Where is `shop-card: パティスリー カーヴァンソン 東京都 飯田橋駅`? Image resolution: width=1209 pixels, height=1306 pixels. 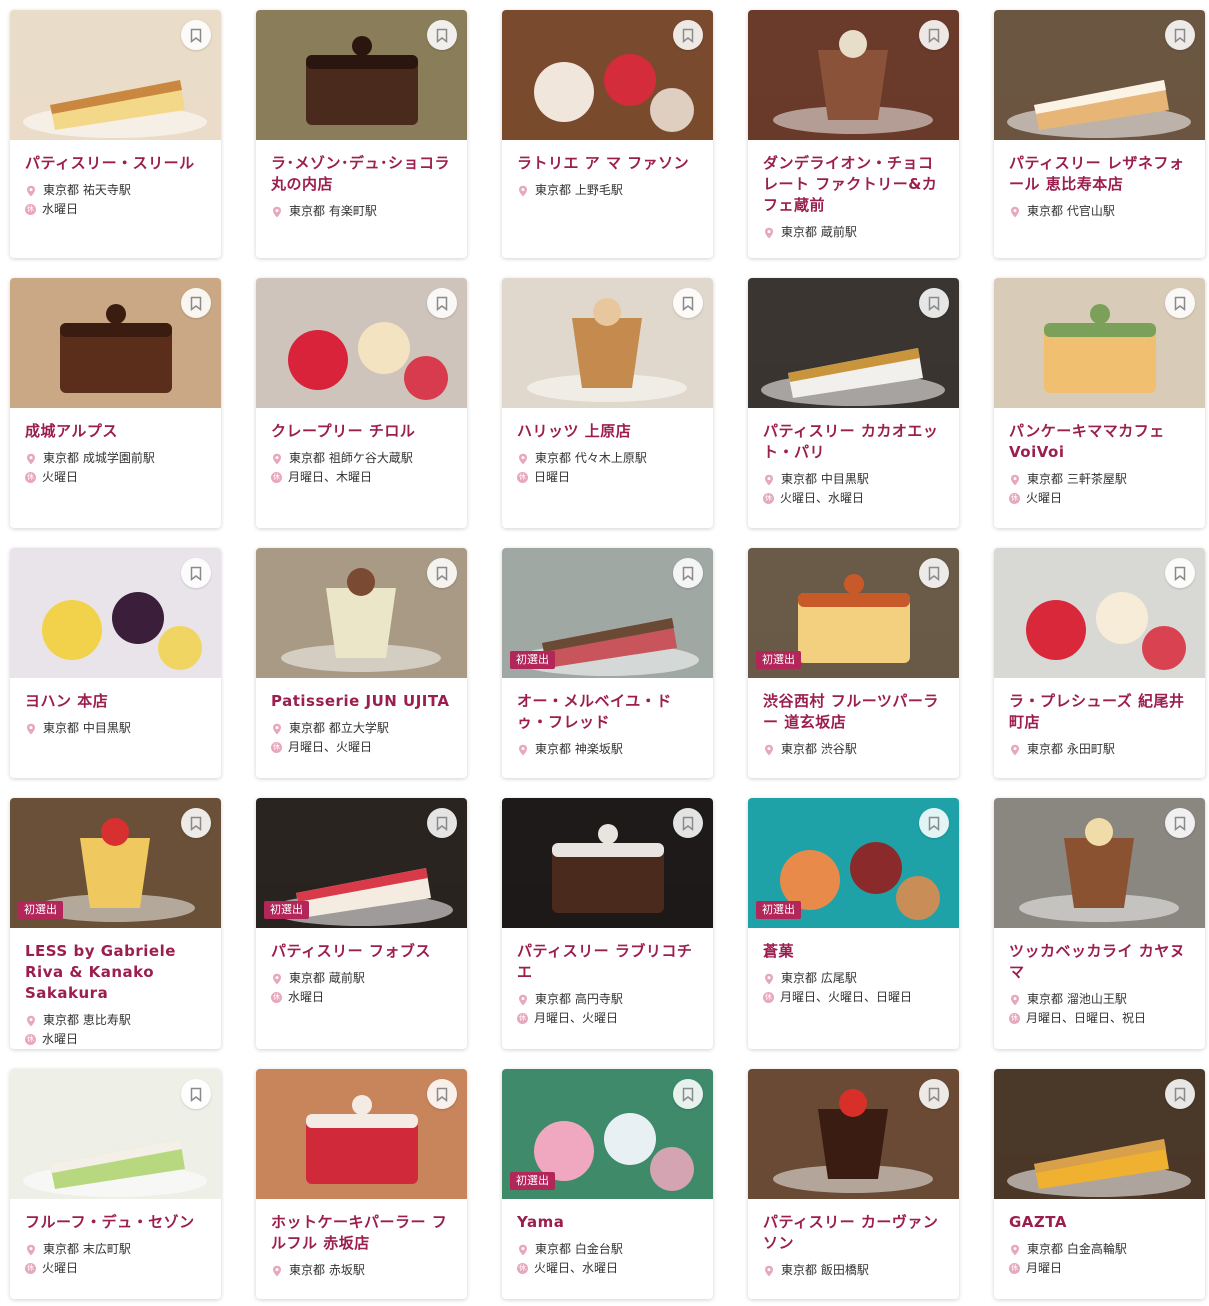 shop-card: パティスリー カーヴァンソン 東京都 飯田橋駅 is located at coordinates (853, 1184).